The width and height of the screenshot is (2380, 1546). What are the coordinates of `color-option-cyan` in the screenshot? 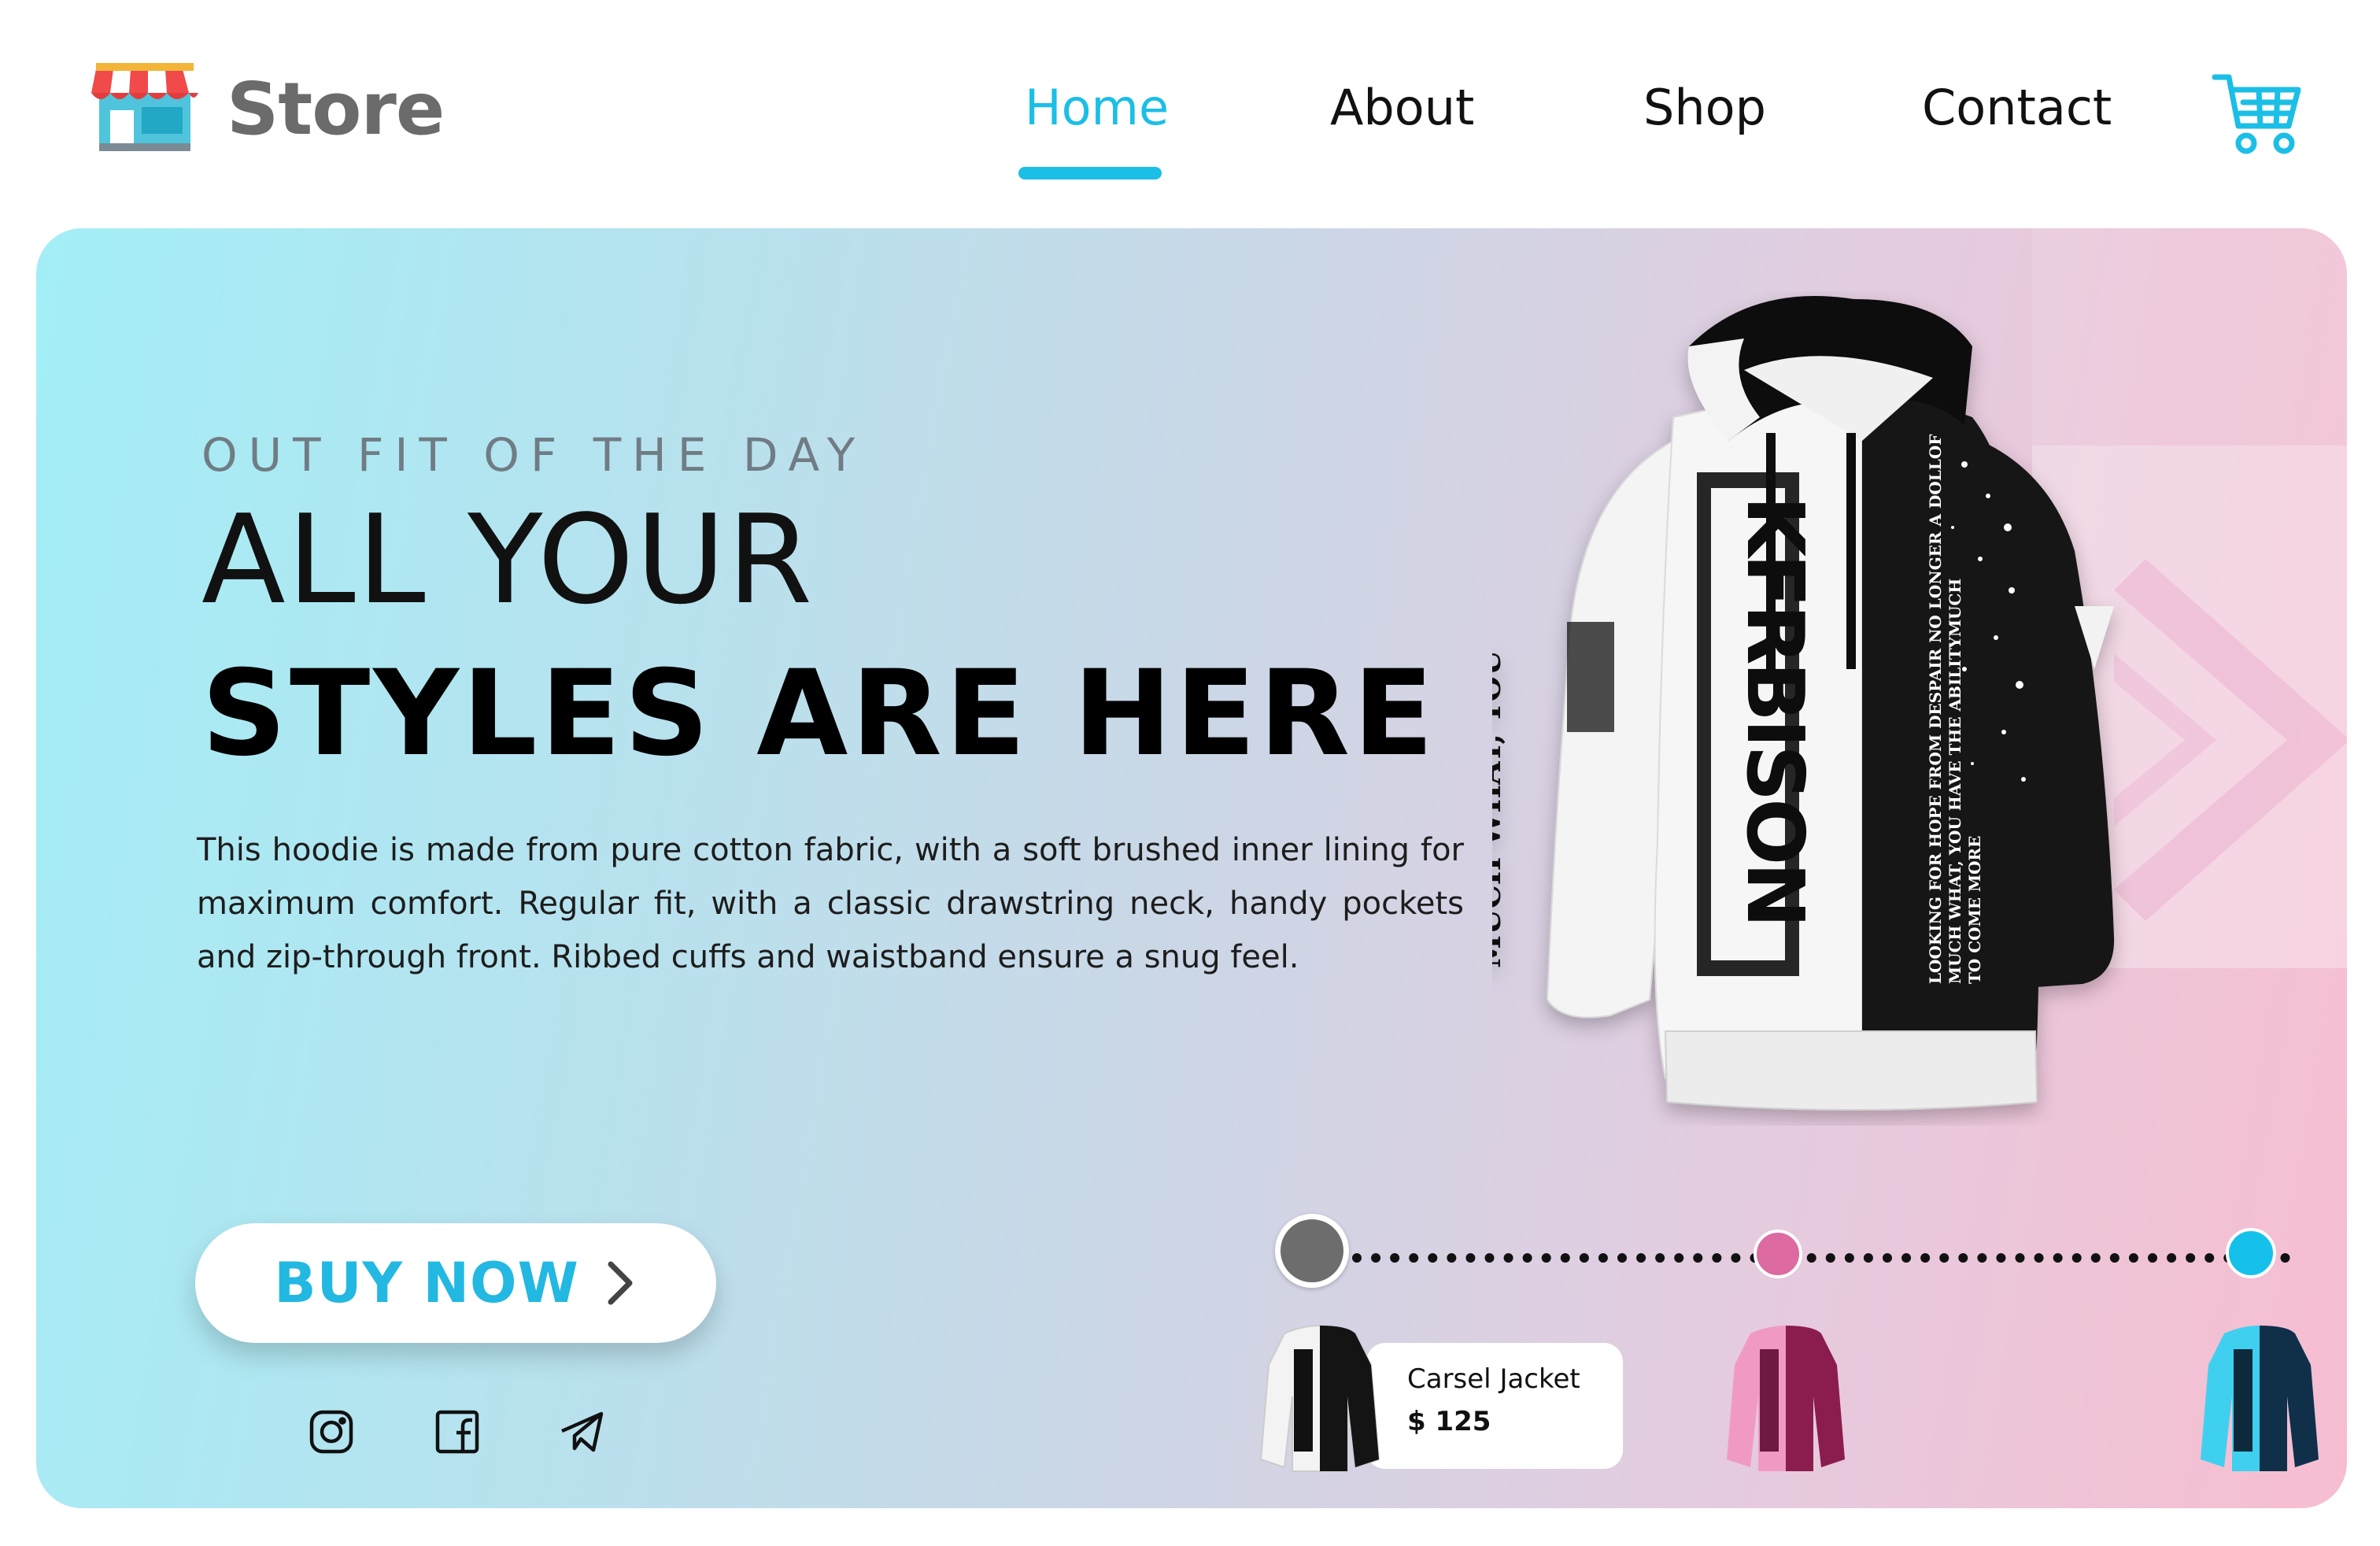 It's located at (2251, 1253).